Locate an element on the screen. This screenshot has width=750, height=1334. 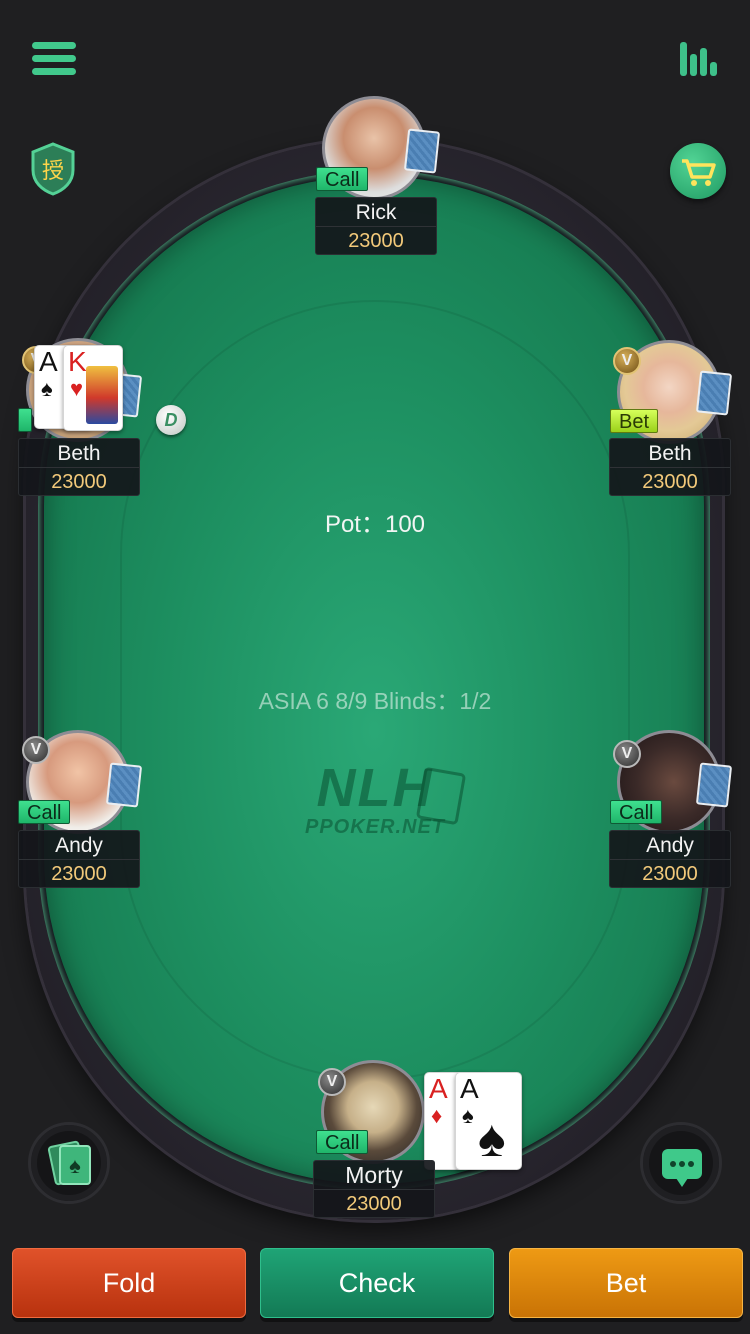
player-info: Rick 23000 is located at coordinates (376, 226).